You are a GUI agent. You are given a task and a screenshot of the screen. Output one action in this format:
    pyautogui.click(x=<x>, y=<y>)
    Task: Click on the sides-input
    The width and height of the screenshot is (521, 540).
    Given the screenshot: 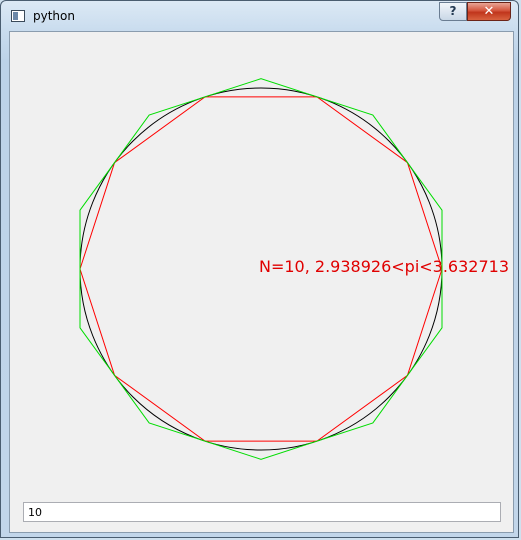 What is the action you would take?
    pyautogui.click(x=262, y=512)
    